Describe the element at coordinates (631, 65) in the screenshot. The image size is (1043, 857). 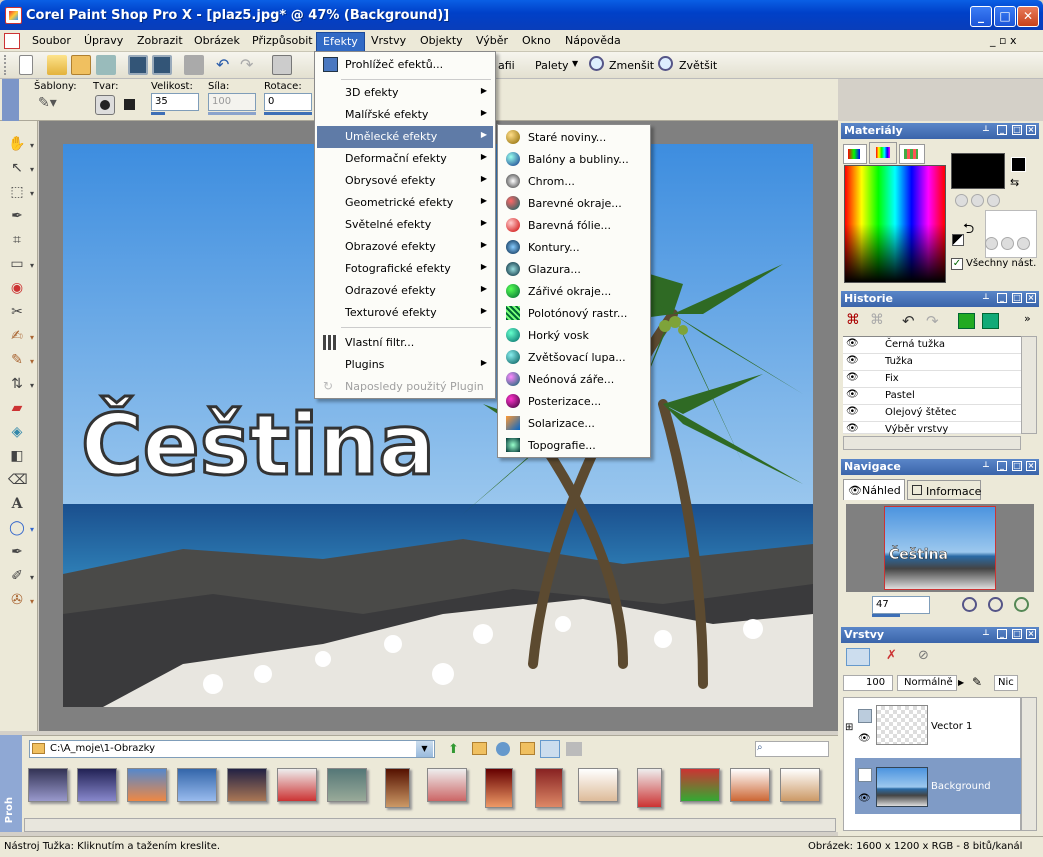
I see `zoom-out-button: Zmenšit` at that location.